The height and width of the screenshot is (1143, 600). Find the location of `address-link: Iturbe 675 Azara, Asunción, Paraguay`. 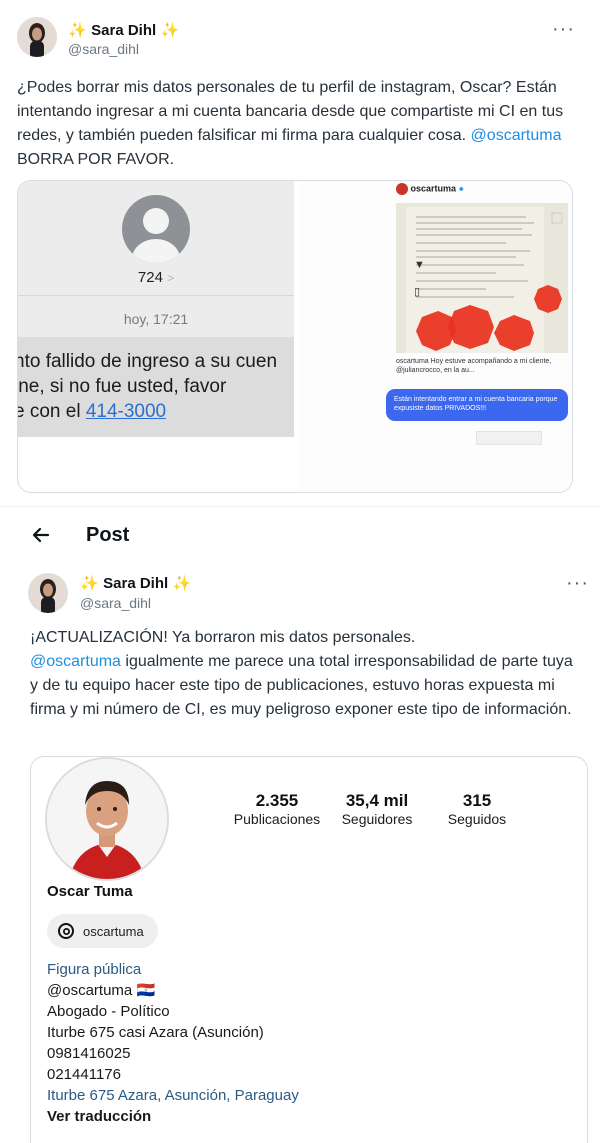

address-link: Iturbe 675 Azara, Asunción, Paraguay is located at coordinates (307, 1095).